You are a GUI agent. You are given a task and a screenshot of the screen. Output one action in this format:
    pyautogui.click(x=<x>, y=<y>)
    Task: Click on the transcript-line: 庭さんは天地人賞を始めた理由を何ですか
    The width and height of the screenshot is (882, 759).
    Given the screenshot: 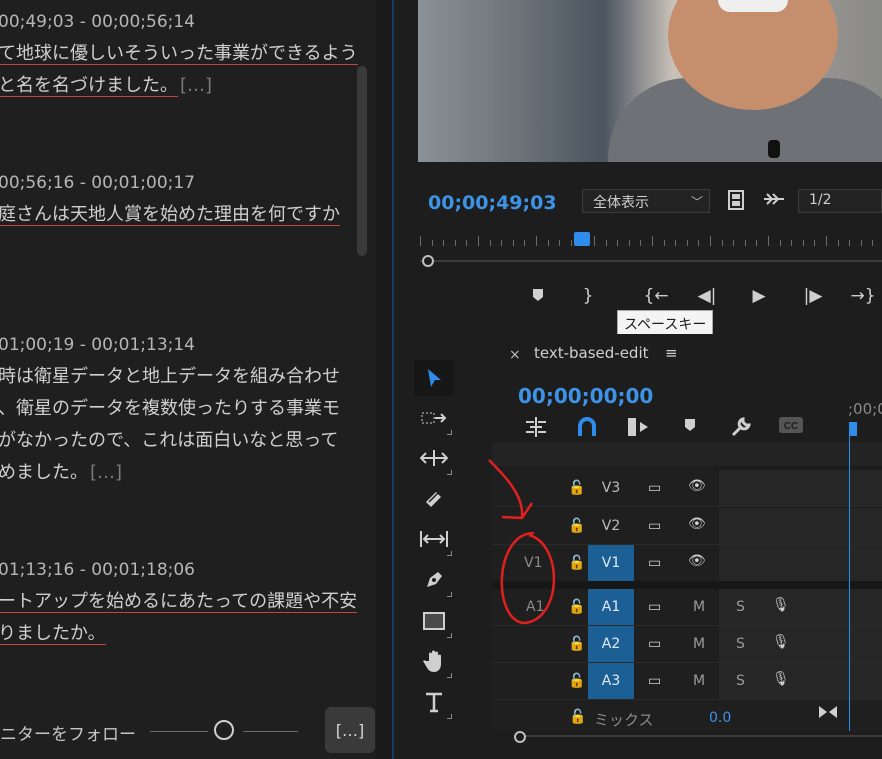 What is the action you would take?
    pyautogui.click(x=180, y=215)
    